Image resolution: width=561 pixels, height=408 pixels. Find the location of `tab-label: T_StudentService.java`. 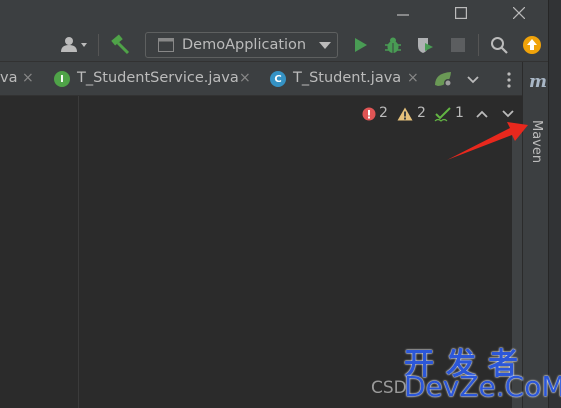

tab-label: T_StudentService.java is located at coordinates (158, 78).